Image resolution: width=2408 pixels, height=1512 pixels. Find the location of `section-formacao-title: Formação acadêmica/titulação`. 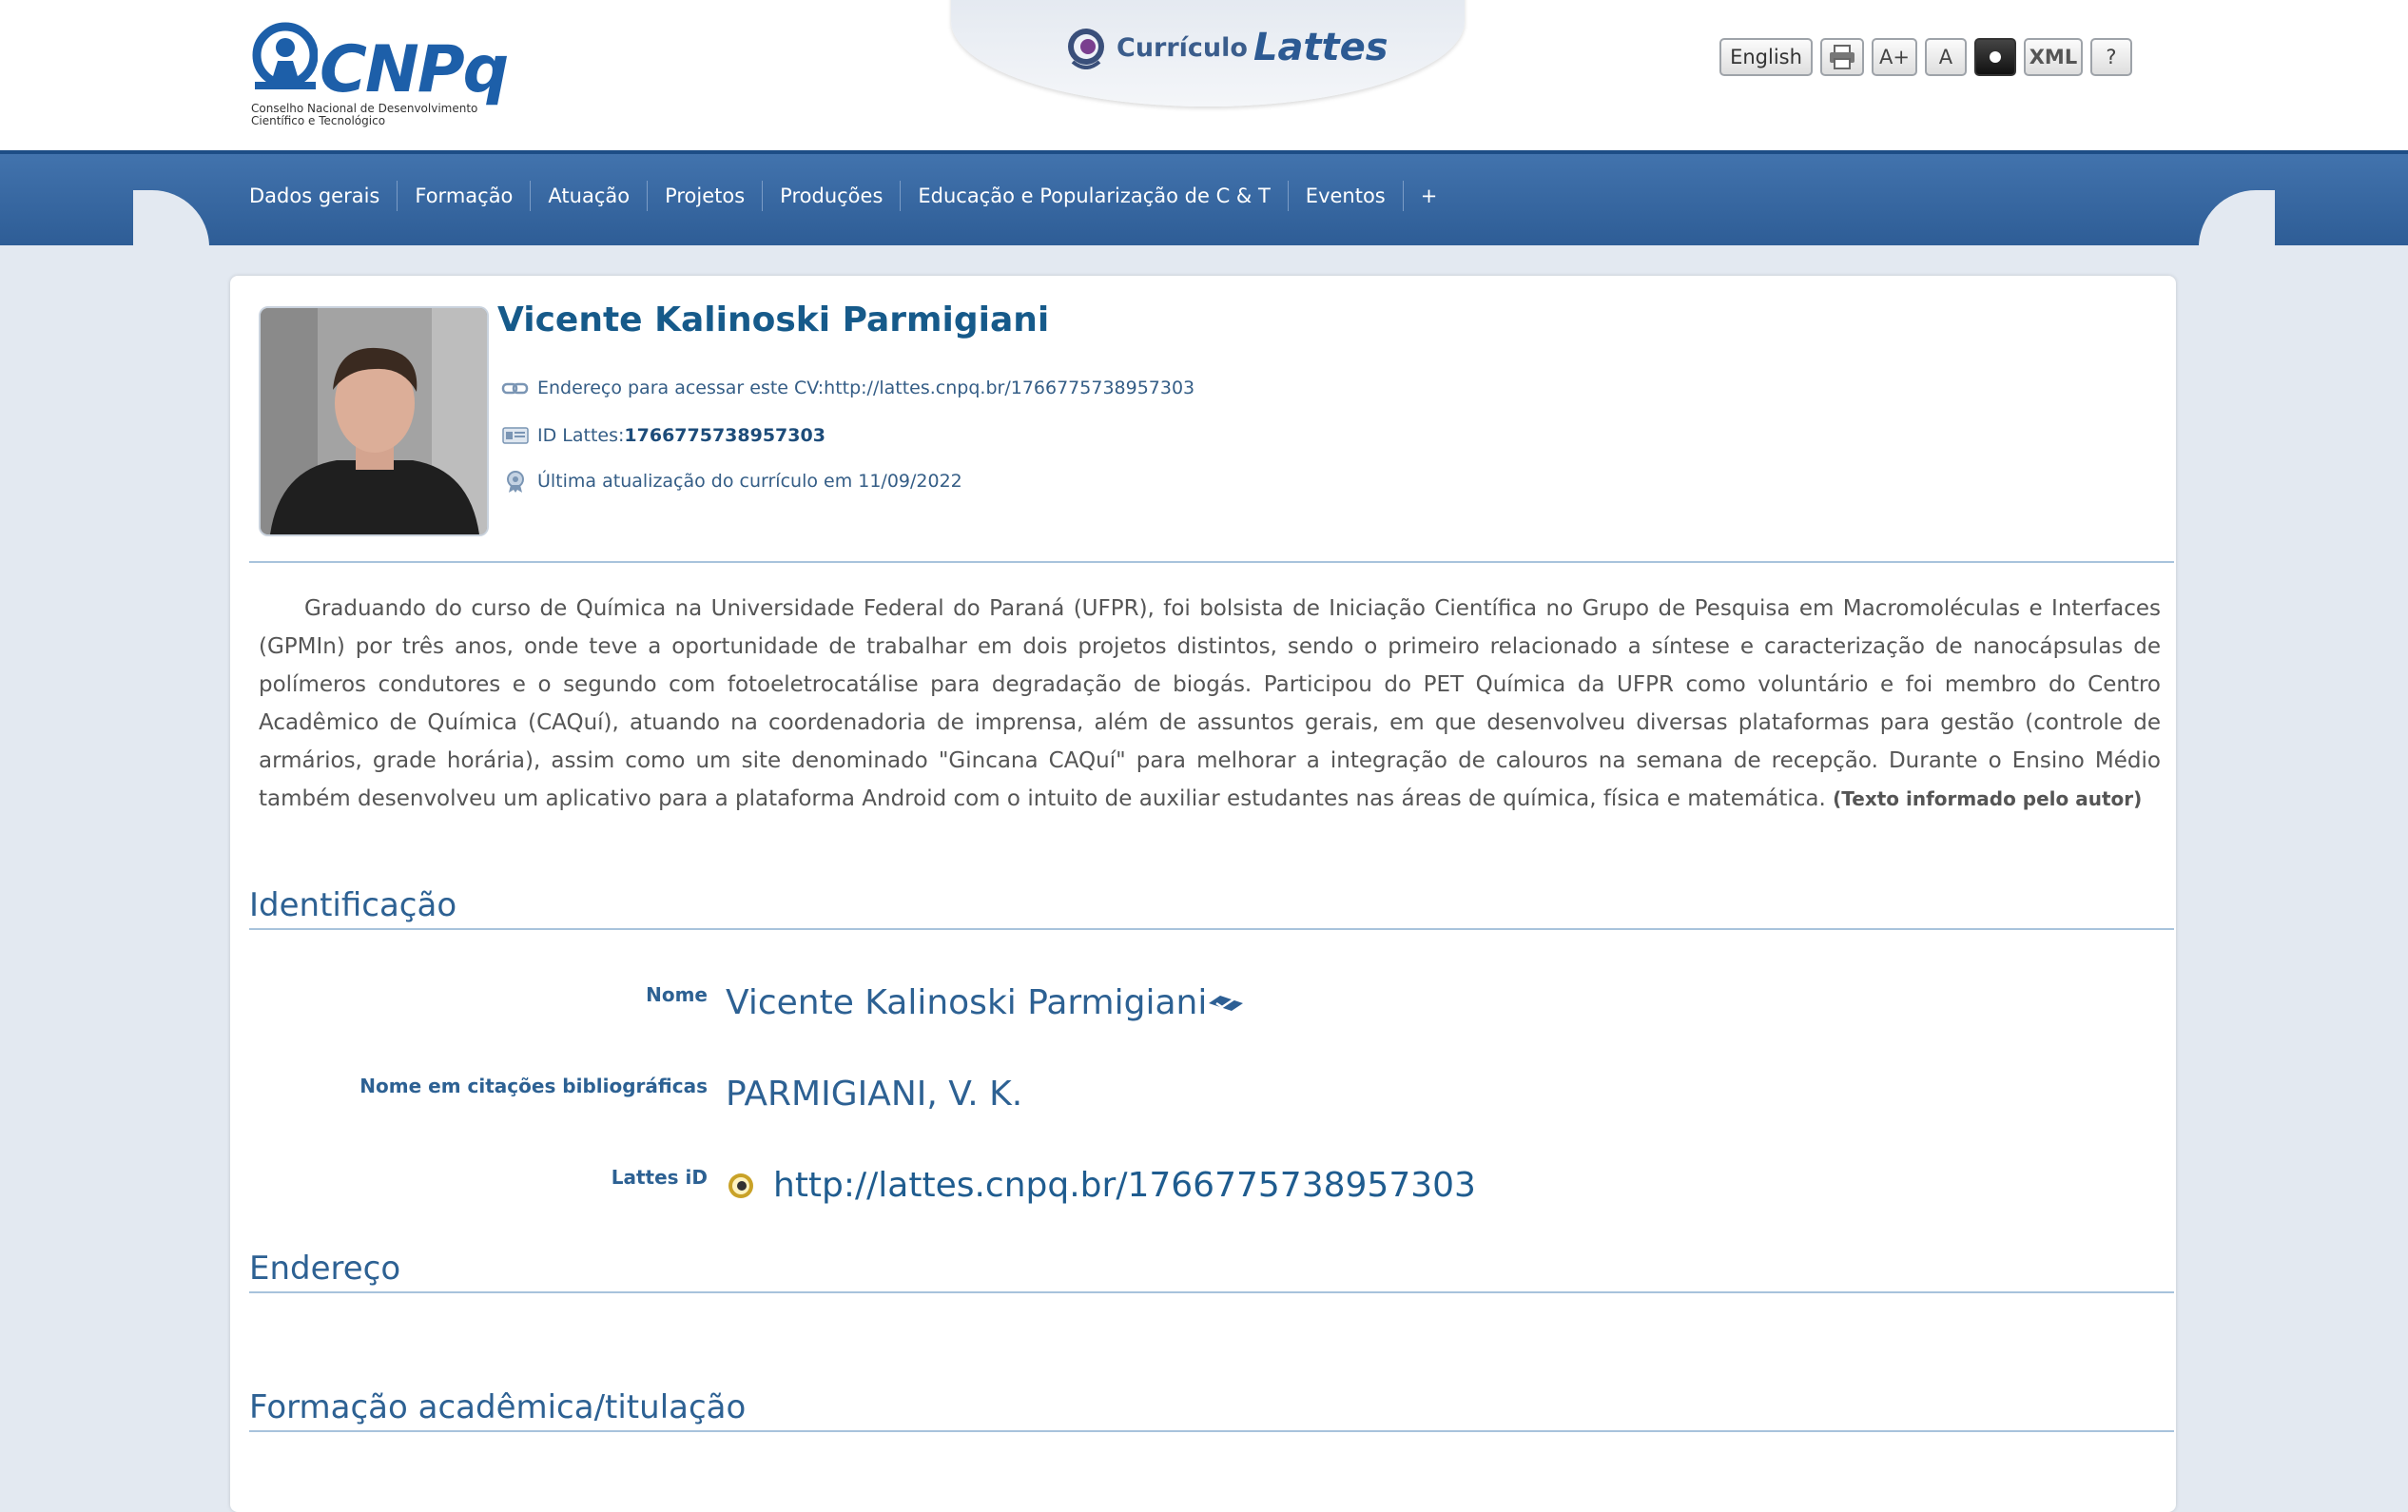

section-formacao-title: Formação acadêmica/titulação is located at coordinates (1211, 1410).